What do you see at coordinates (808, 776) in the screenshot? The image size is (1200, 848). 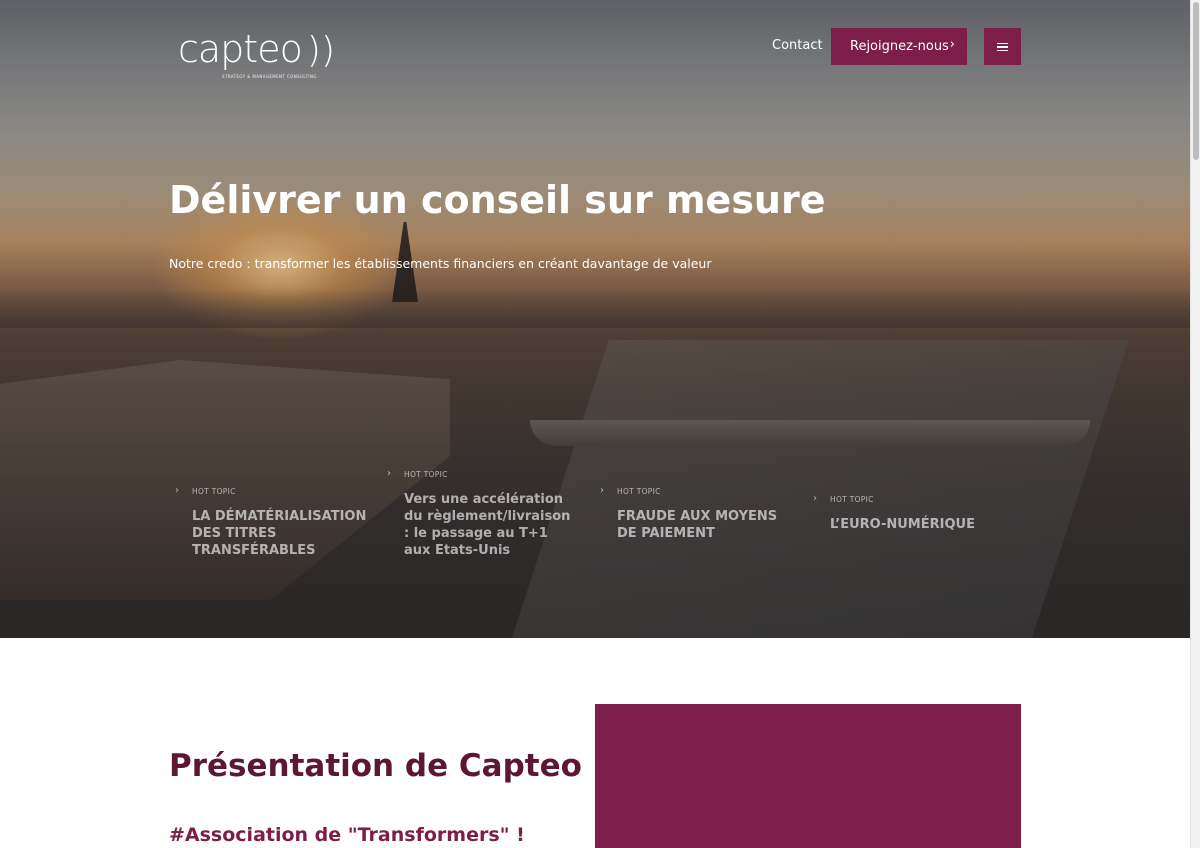 I see `presentation-media-block` at bounding box center [808, 776].